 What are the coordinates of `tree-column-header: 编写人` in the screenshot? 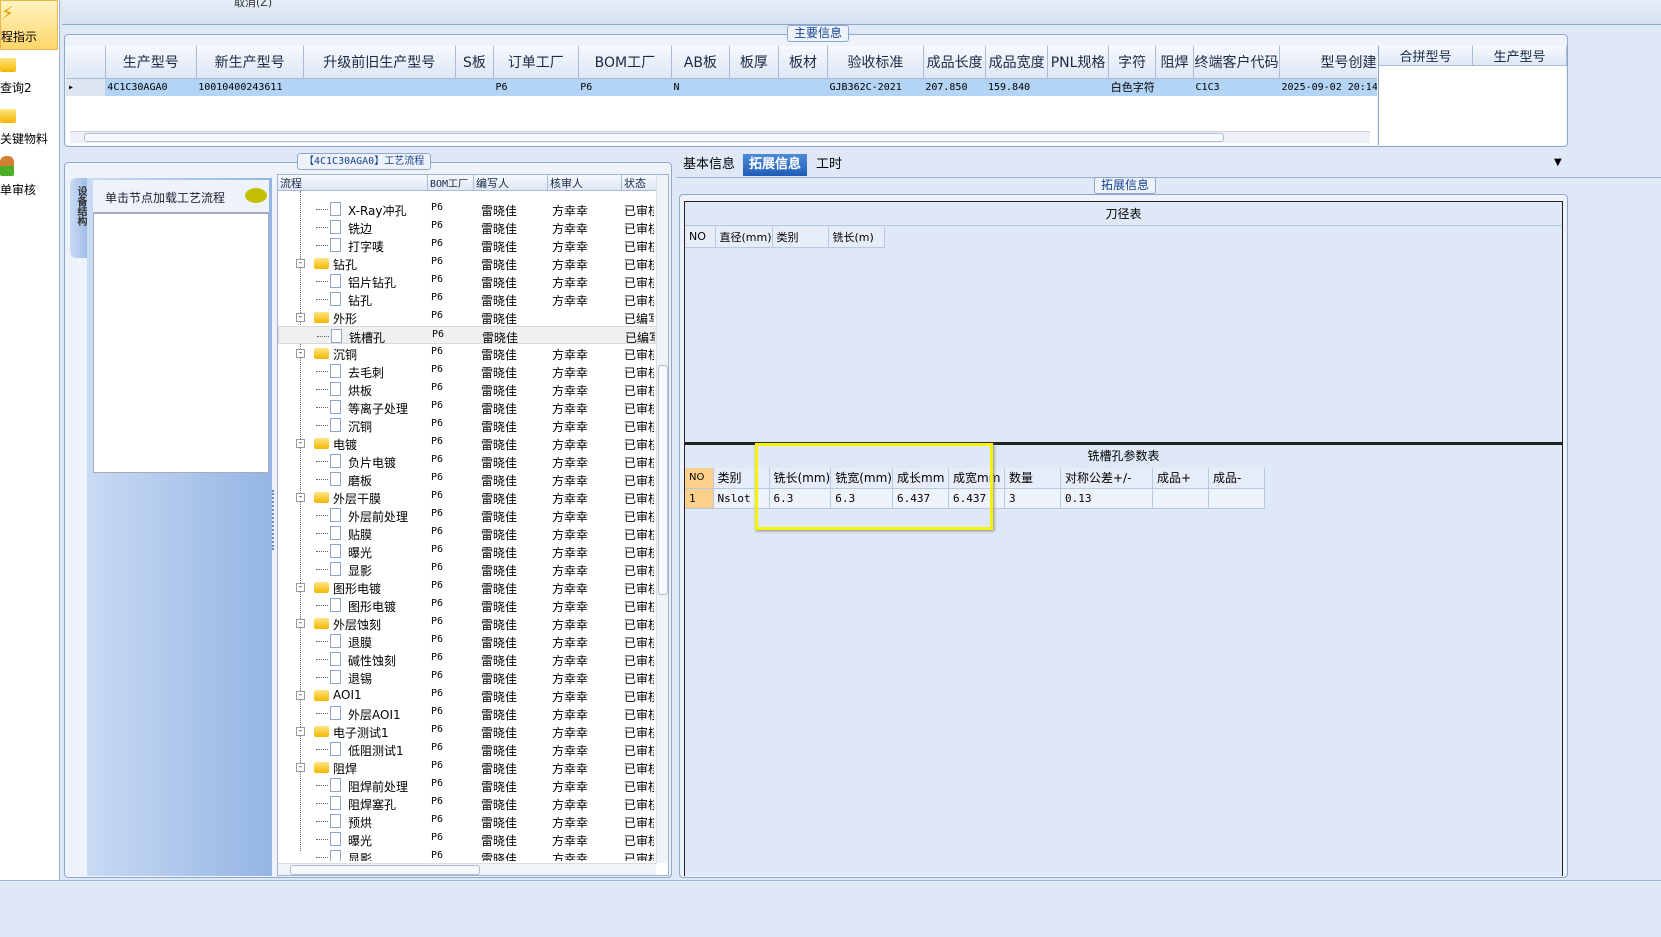 It's located at (511, 183).